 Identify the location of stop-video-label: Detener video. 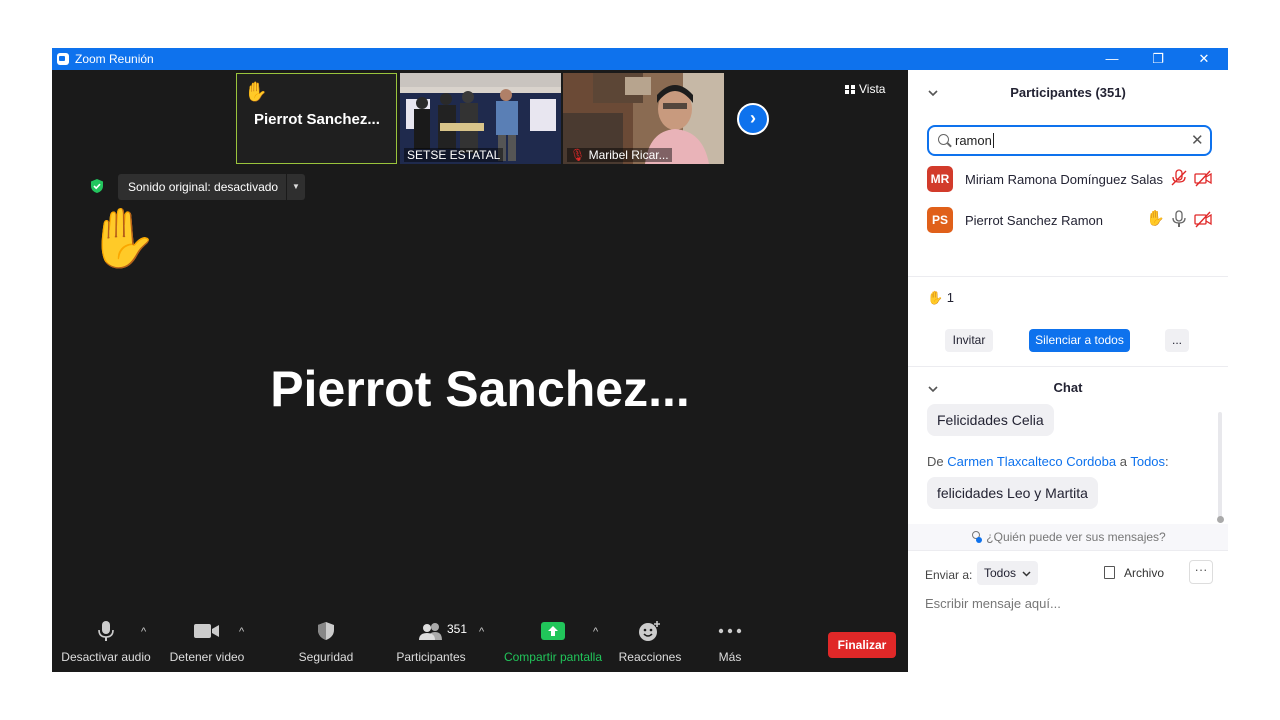
(207, 657).